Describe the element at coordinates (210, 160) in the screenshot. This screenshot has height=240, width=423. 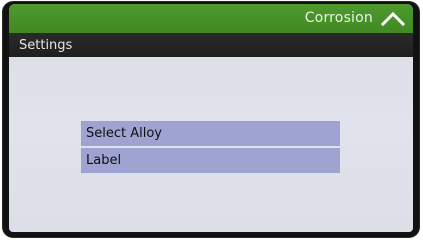
I see `menu-item-label: Label` at that location.